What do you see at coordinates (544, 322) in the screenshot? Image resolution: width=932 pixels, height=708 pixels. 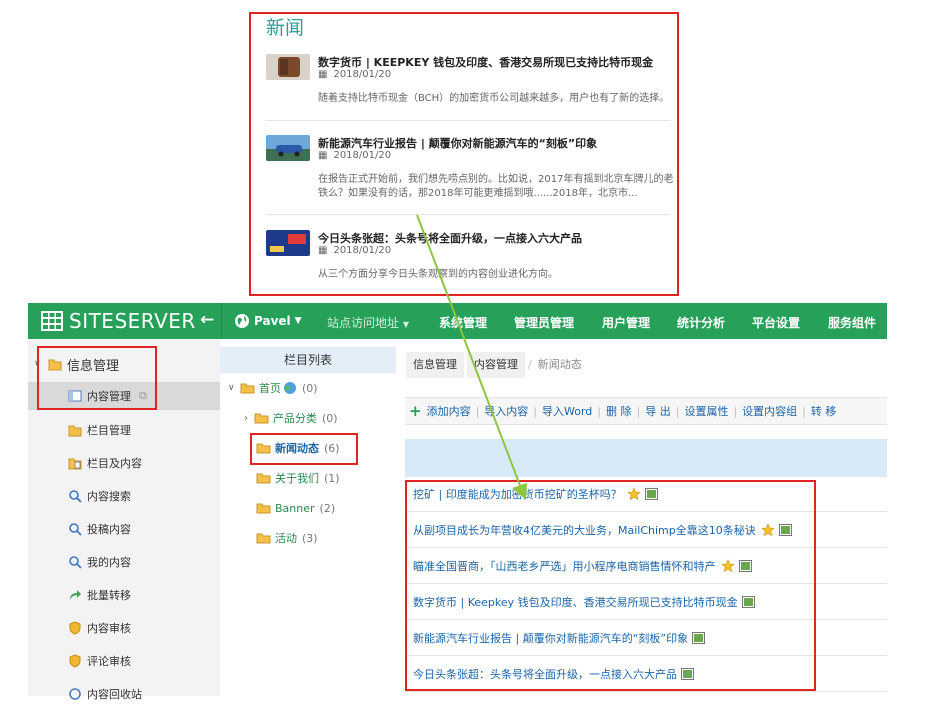 I see `nav-admin: 管理员管理` at bounding box center [544, 322].